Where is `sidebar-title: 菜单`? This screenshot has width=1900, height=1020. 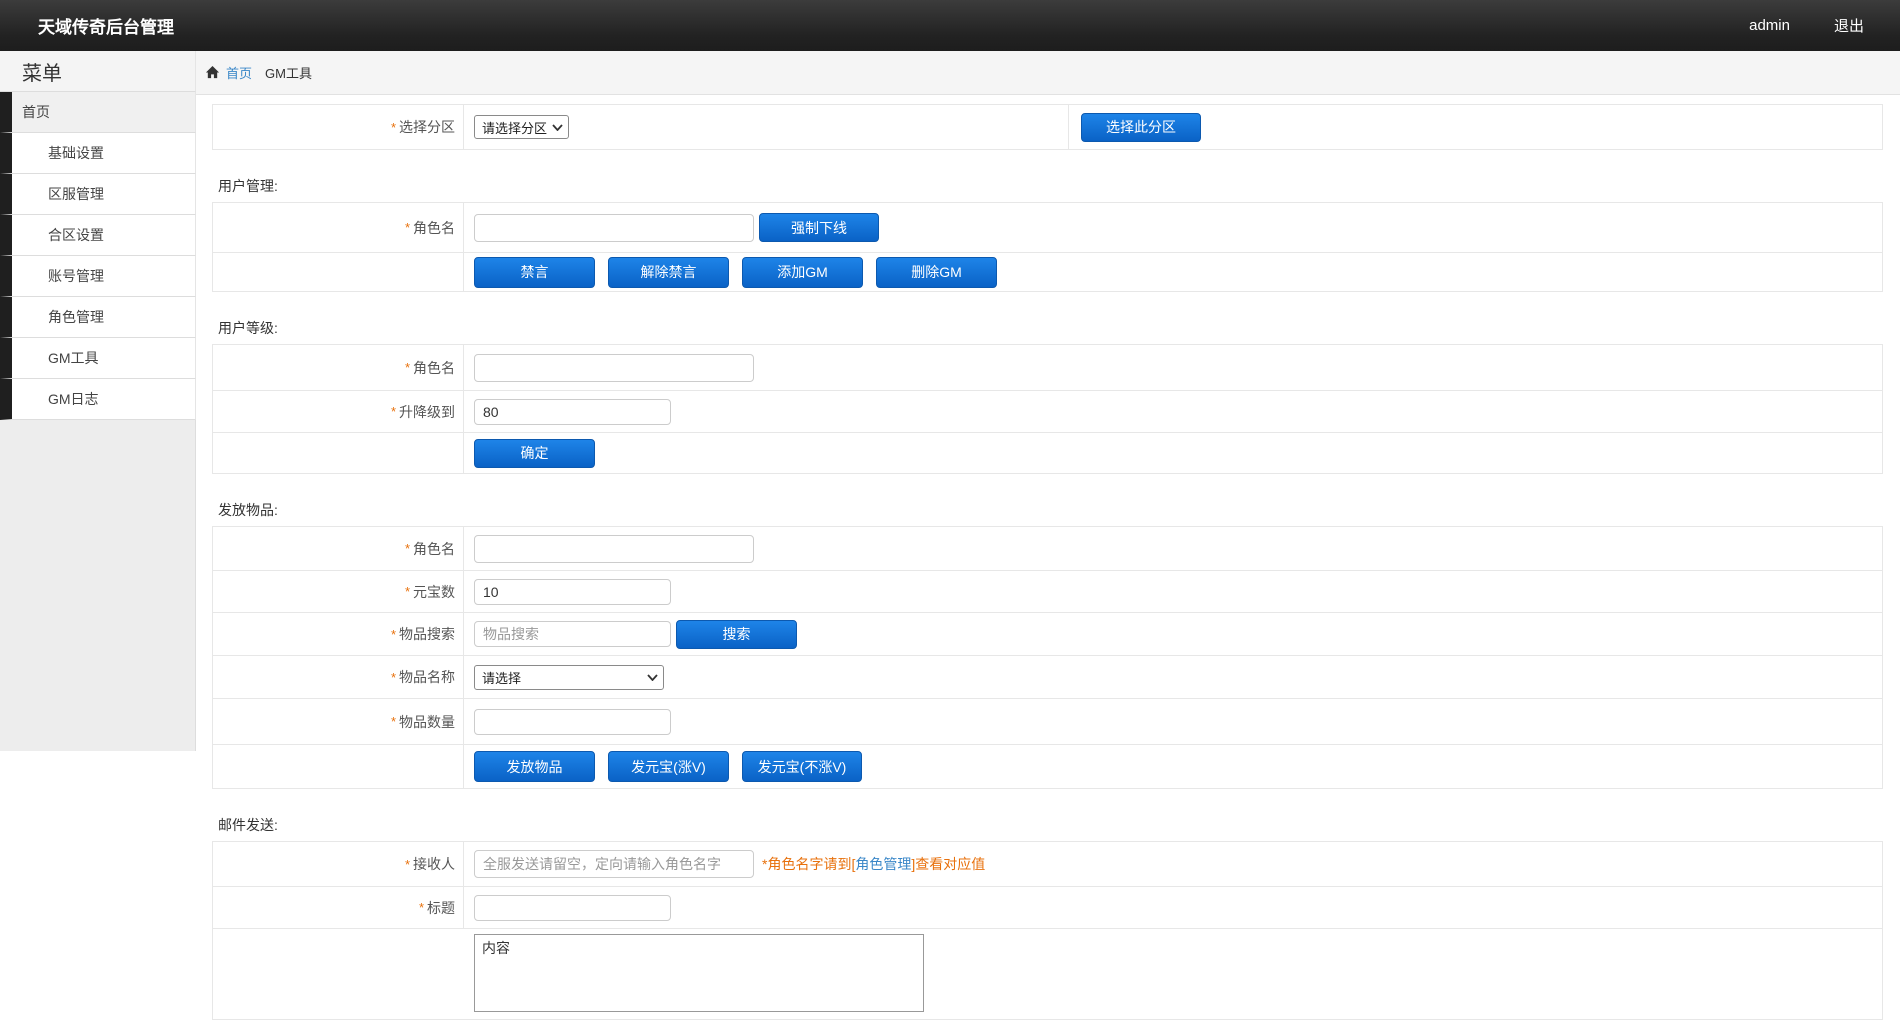 sidebar-title: 菜单 is located at coordinates (98, 71).